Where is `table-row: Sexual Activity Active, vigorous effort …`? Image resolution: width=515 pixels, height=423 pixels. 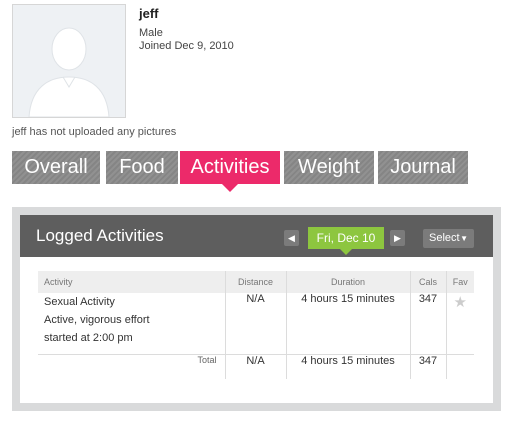 table-row: Sexual Activity Active, vigorous effort … is located at coordinates (256, 324).